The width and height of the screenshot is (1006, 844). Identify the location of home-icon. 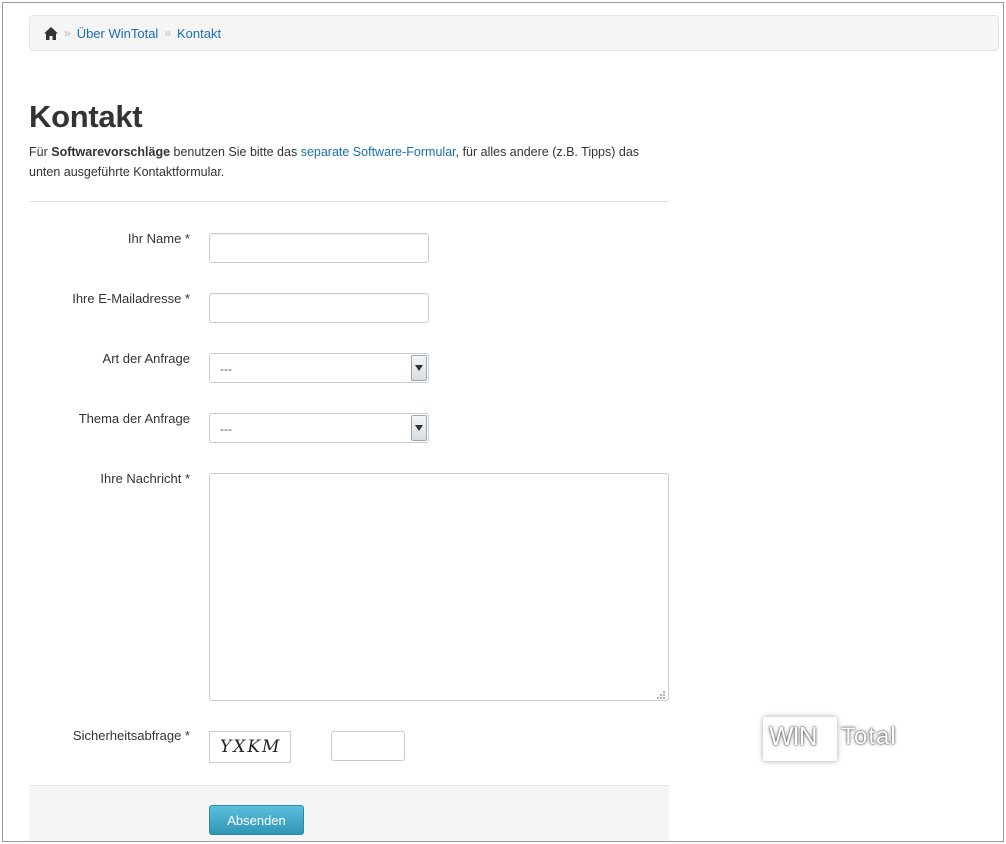
(51, 33).